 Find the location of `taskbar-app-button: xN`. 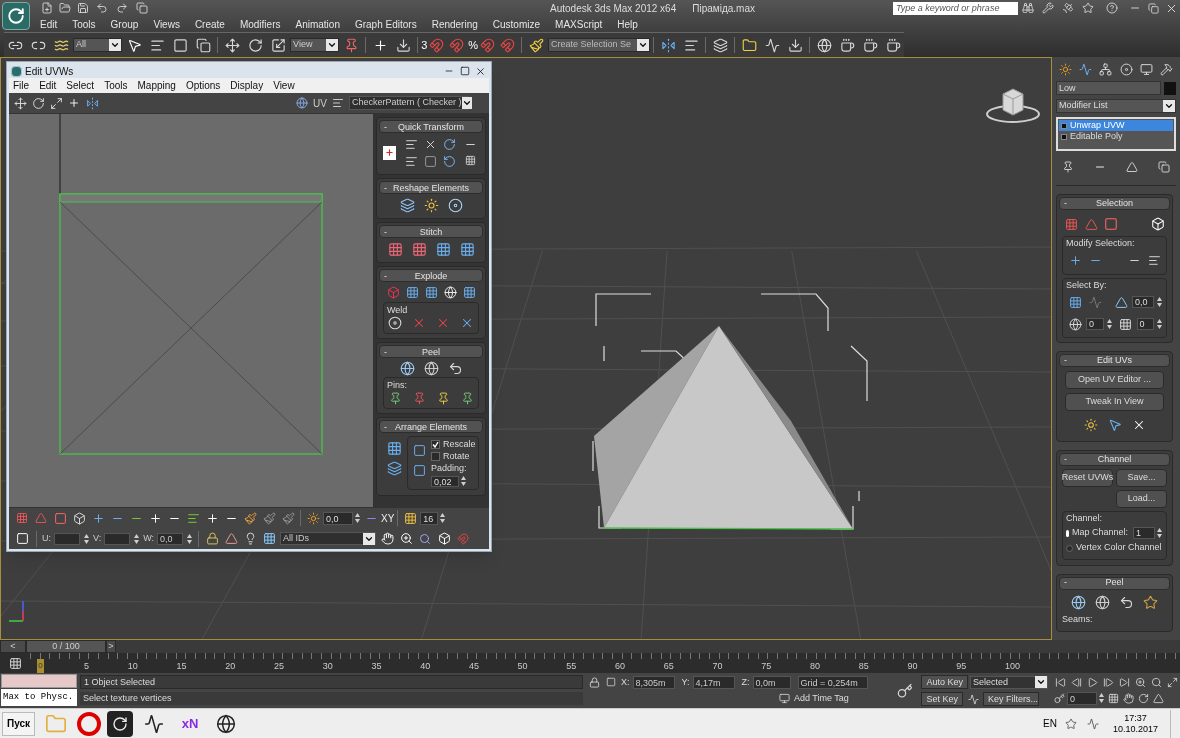

taskbar-app-button: xN is located at coordinates (190, 723).